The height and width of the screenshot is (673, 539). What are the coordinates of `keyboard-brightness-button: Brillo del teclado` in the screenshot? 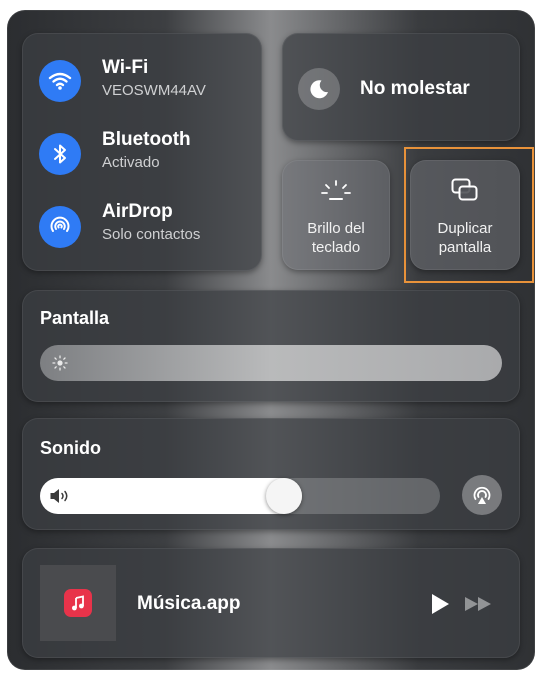 It's located at (336, 215).